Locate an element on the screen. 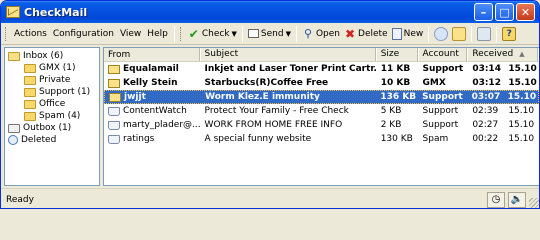 This screenshot has height=240, width=540. address-book-icon is located at coordinates (484, 33).